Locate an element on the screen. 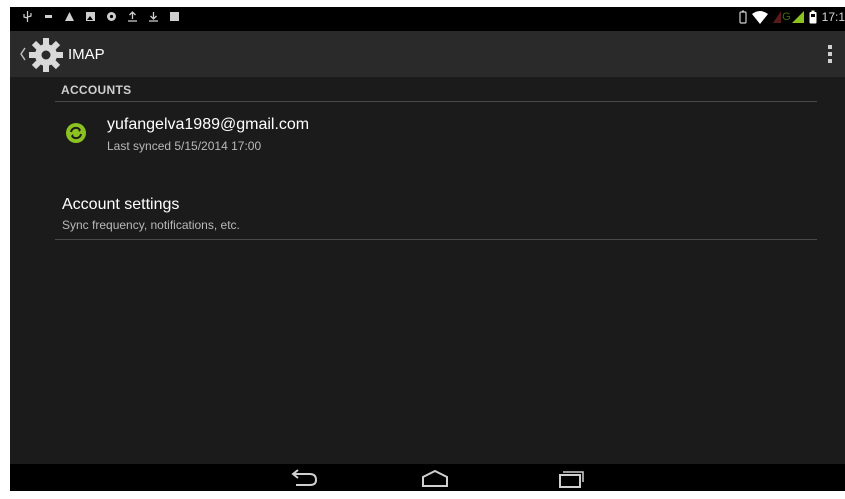  image-icon is located at coordinates (90, 16).